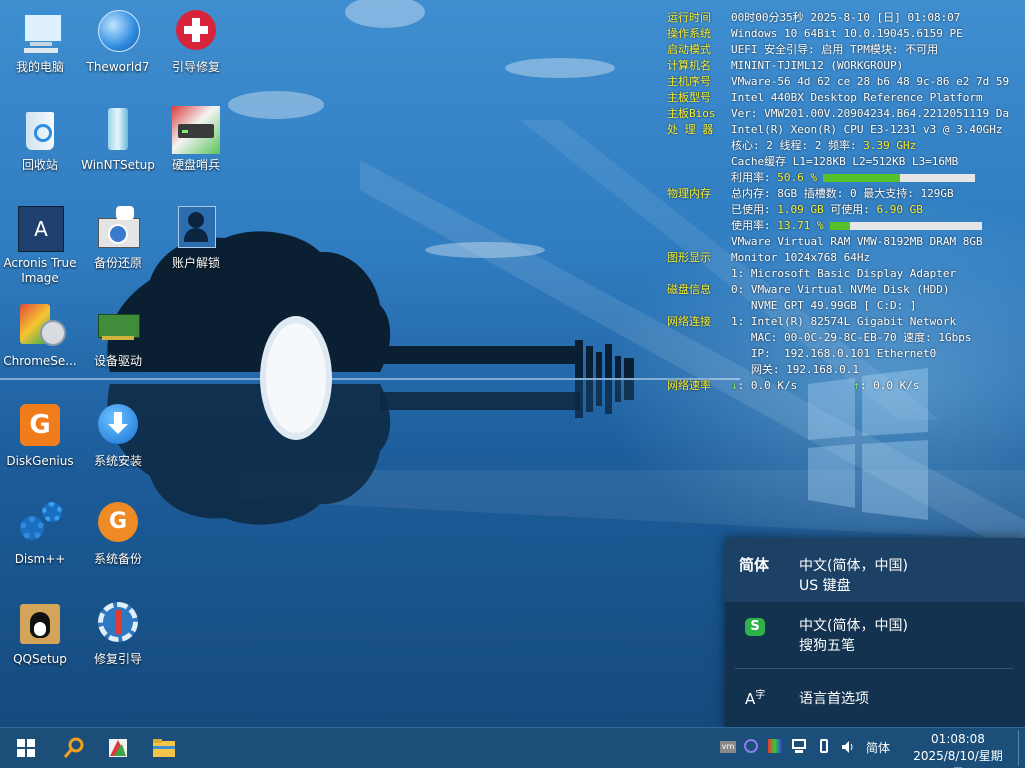 The width and height of the screenshot is (1025, 782). Describe the element at coordinates (857, 241) in the screenshot. I see `mem-module: VMware Virtual RAM VMW-8192MB DRAM 8GB` at that location.